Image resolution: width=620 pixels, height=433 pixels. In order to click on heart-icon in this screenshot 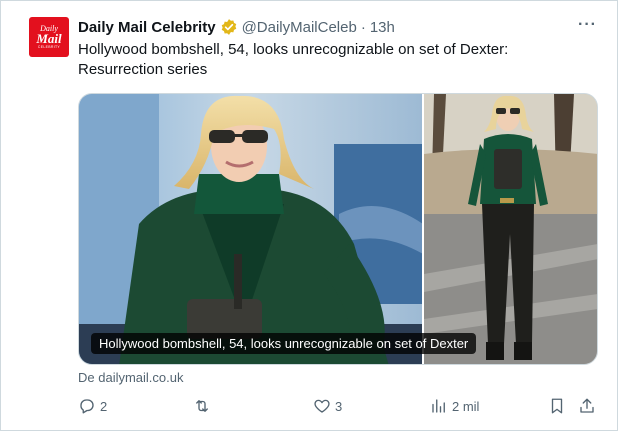, I will do `click(322, 406)`.